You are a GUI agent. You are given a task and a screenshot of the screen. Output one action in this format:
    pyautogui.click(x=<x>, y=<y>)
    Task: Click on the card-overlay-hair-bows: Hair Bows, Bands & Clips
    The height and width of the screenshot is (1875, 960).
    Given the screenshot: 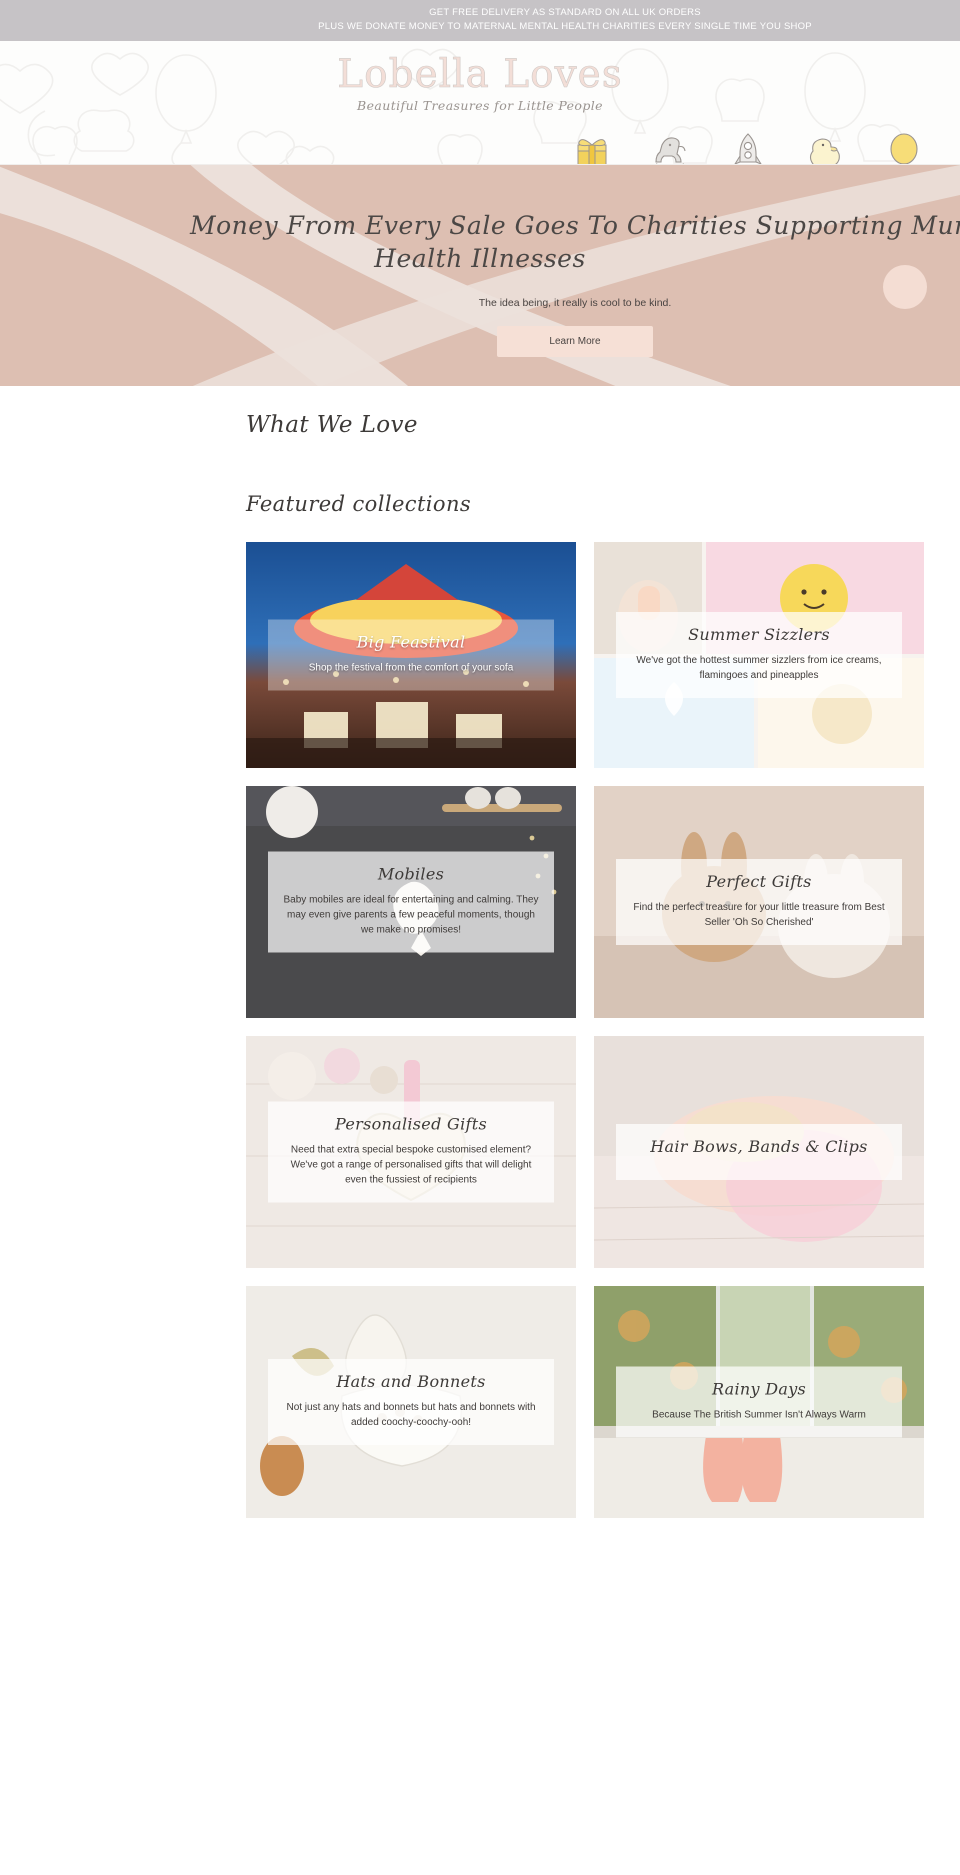 What is the action you would take?
    pyautogui.click(x=759, y=1151)
    